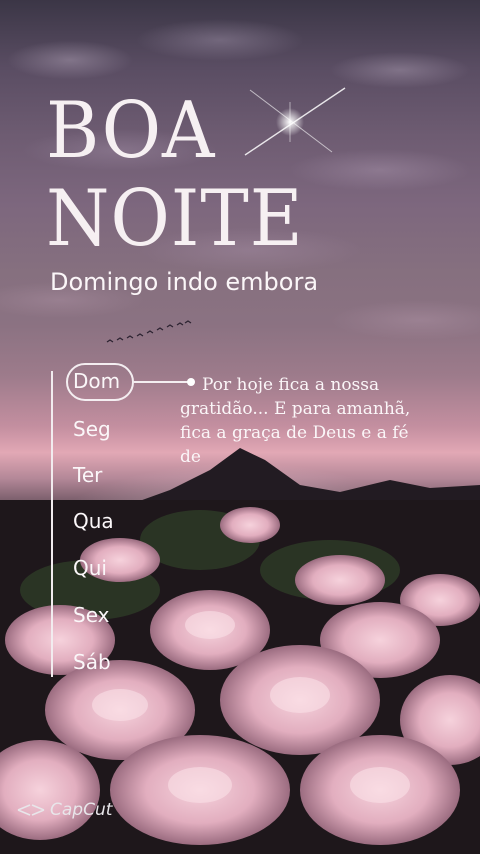  Describe the element at coordinates (91, 615) in the screenshot. I see `day-sex: Sex` at that location.